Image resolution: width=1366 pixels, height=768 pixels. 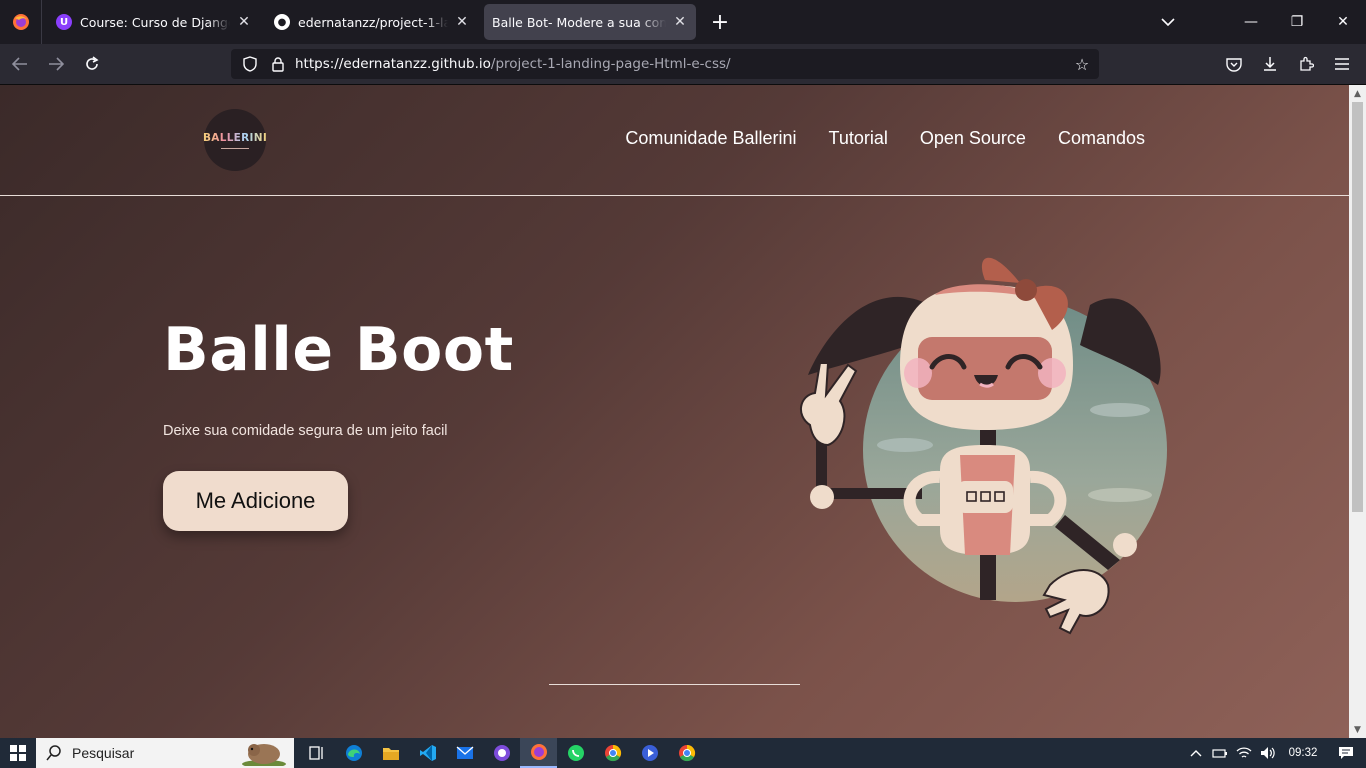 What do you see at coordinates (278, 64) in the screenshot?
I see `lock-icon` at bounding box center [278, 64].